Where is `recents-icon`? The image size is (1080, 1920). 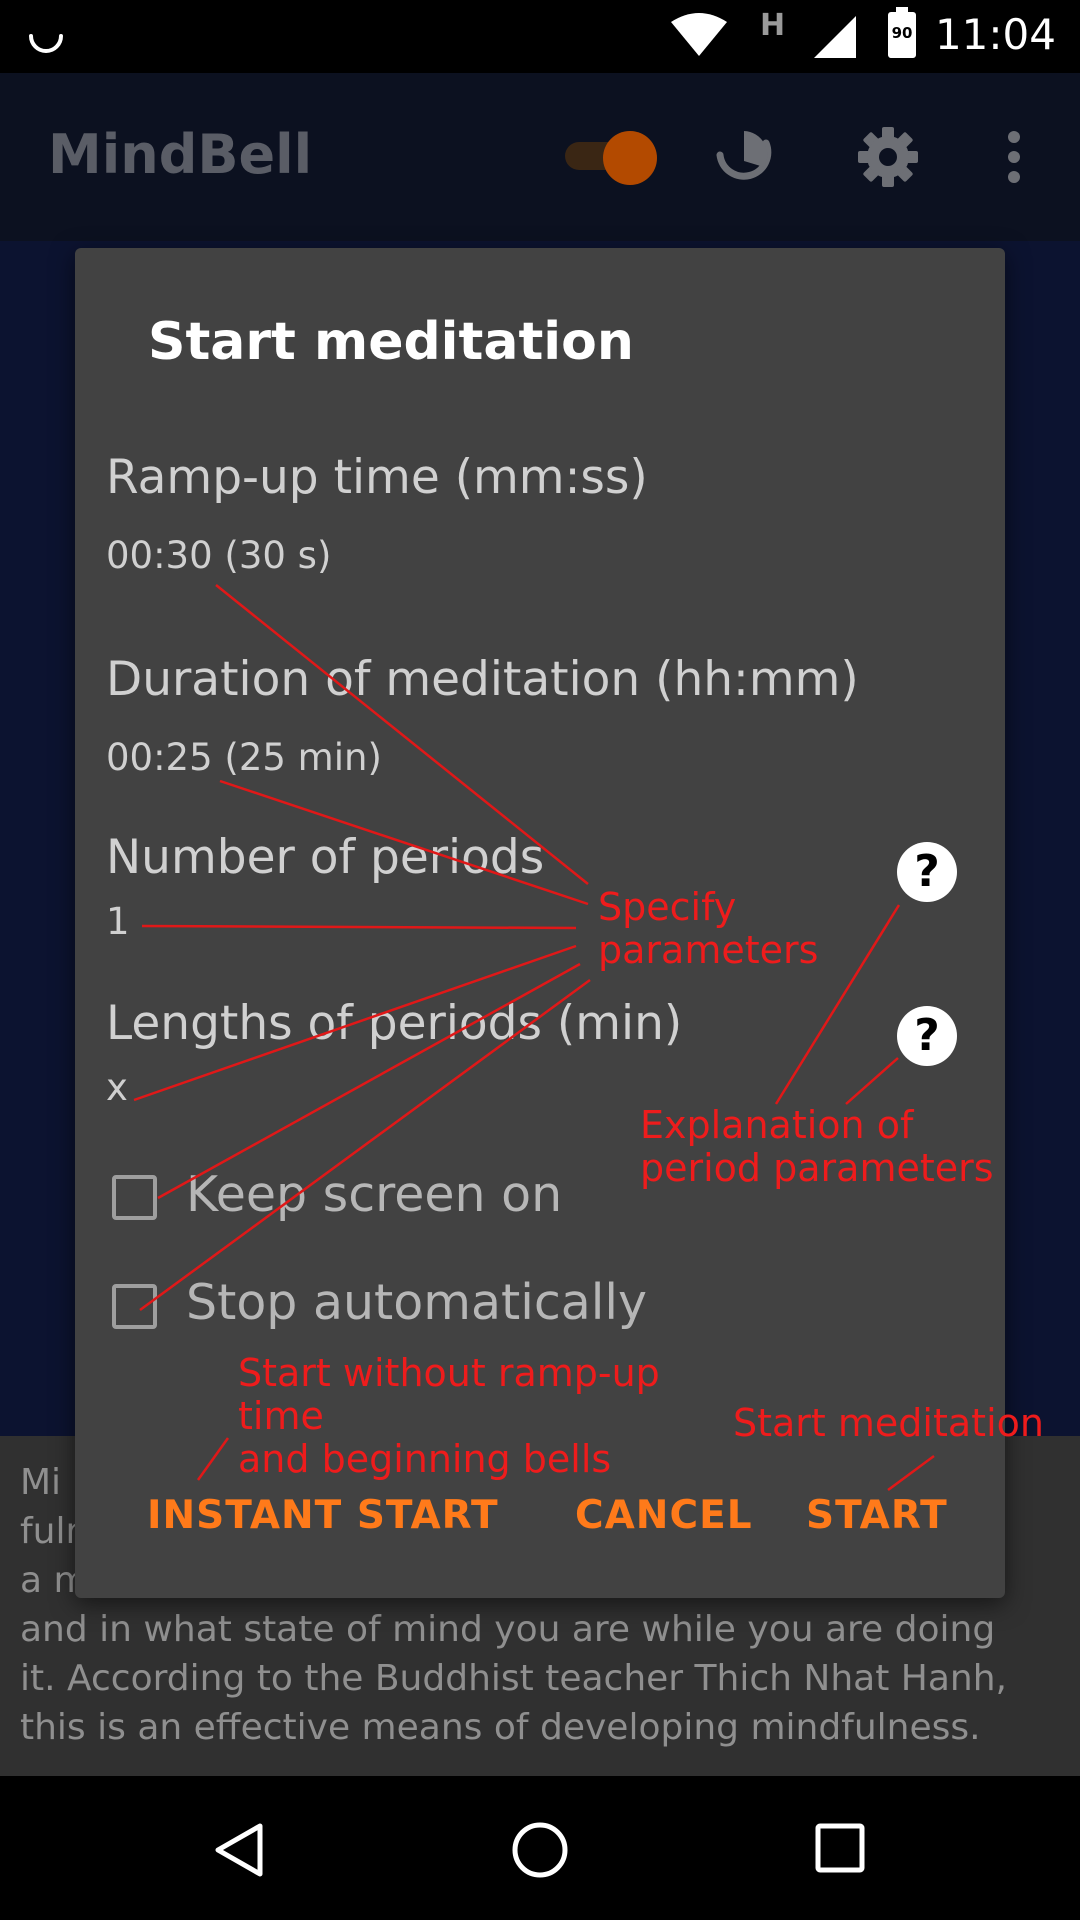 recents-icon is located at coordinates (840, 1848).